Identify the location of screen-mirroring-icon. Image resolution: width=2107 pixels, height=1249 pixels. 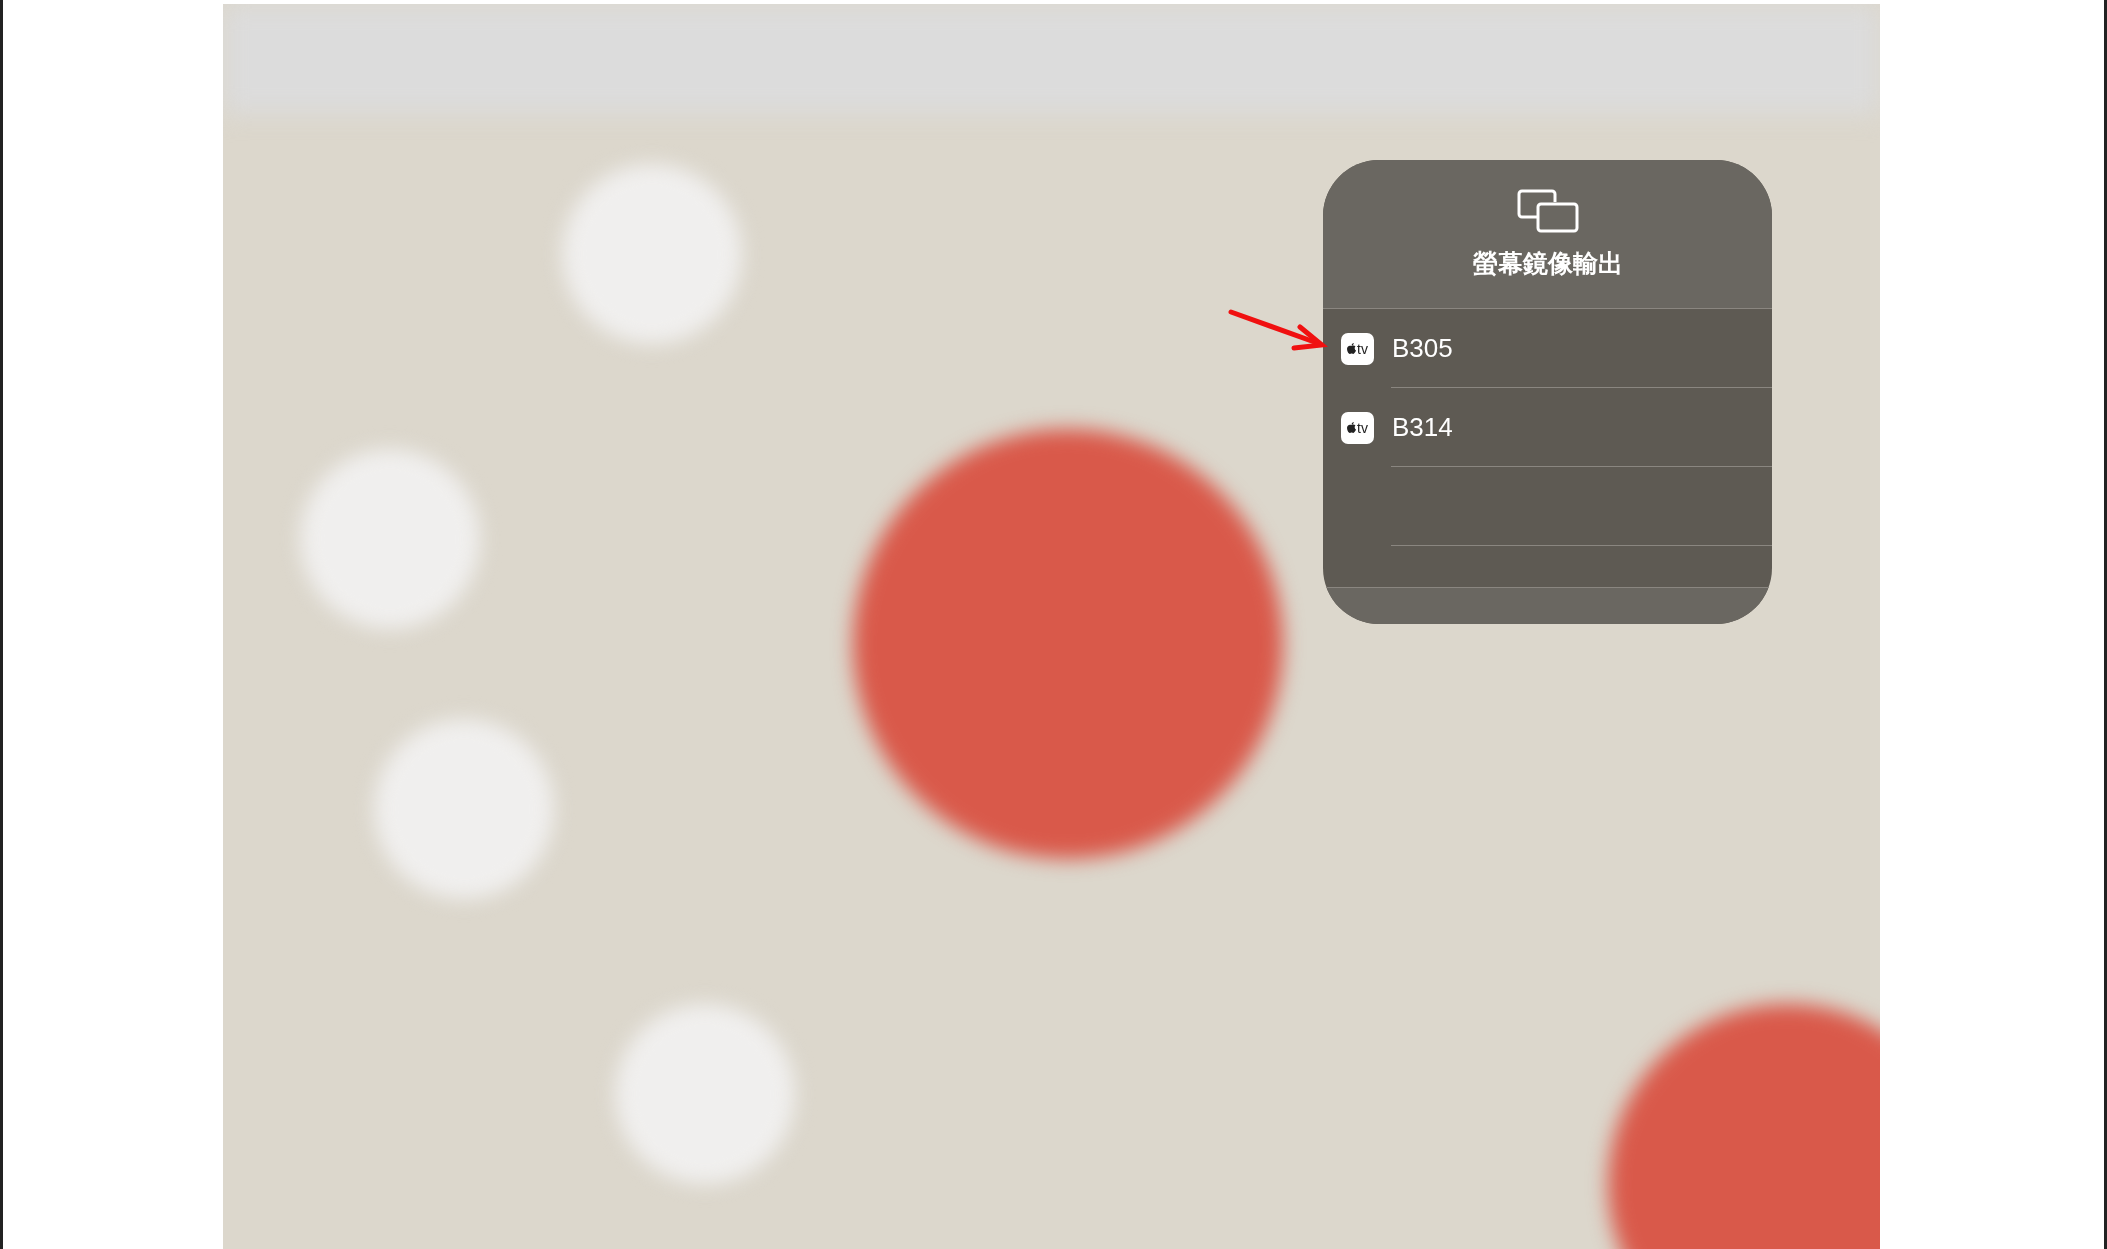
(1547, 210).